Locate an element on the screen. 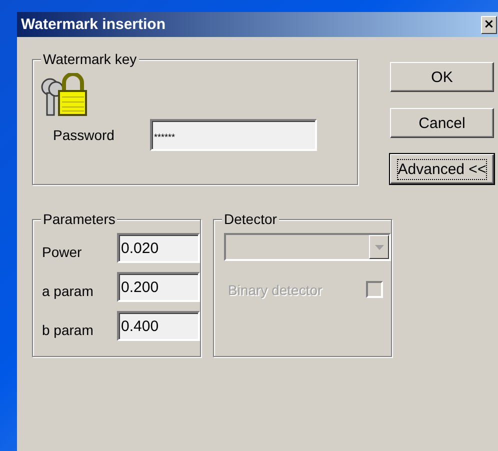 Image resolution: width=498 pixels, height=451 pixels. close-button: × is located at coordinates (489, 25).